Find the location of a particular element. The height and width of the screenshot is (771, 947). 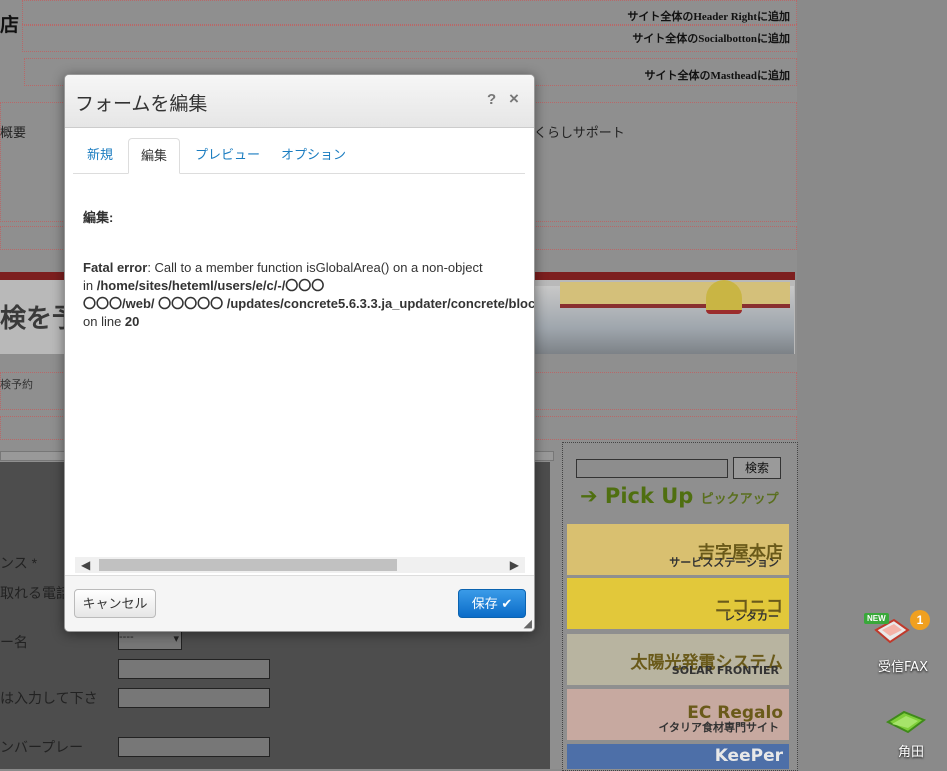

masthead-area-label: サイト全体のMastheadに追加 is located at coordinates (717, 76).